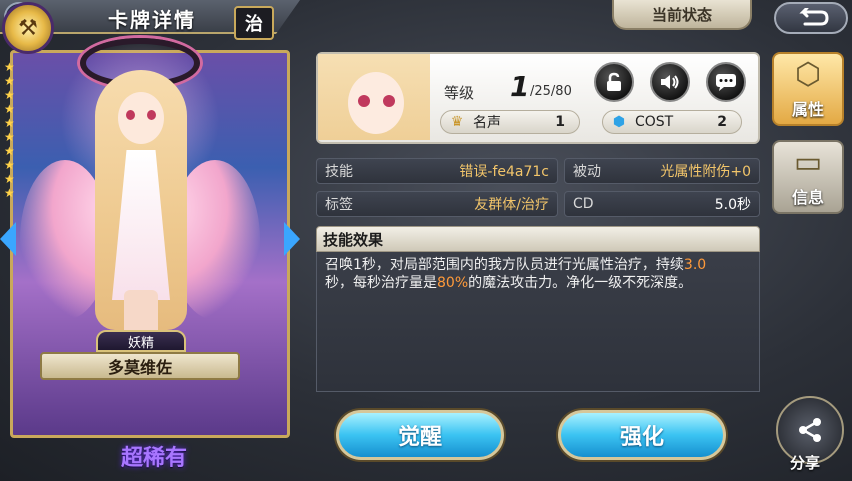 This screenshot has width=852, height=481. What do you see at coordinates (805, 463) in the screenshot?
I see `share-label: 分享` at bounding box center [805, 463].